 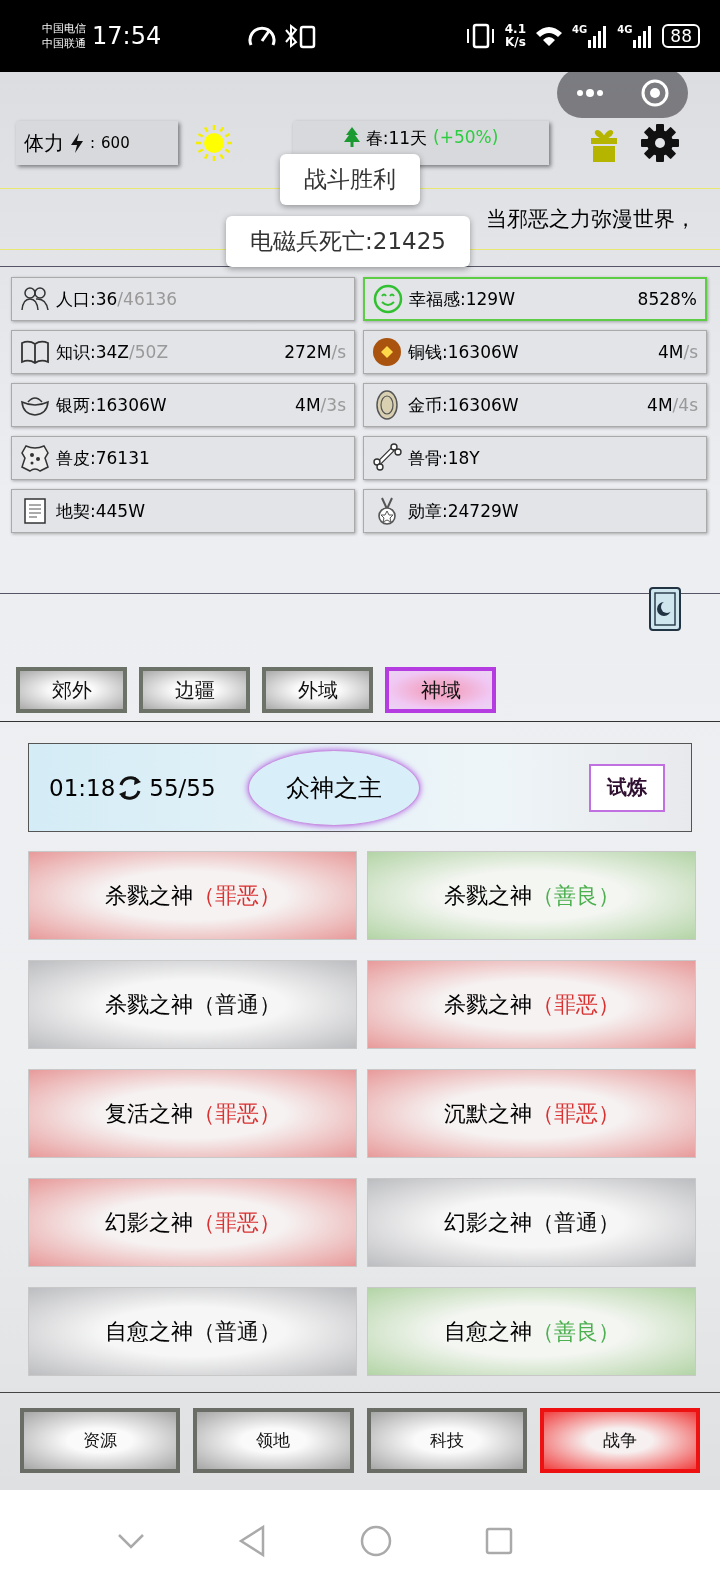 What do you see at coordinates (192, 1004) in the screenshot?
I see `god-card: 杀戮之神（普通）` at bounding box center [192, 1004].